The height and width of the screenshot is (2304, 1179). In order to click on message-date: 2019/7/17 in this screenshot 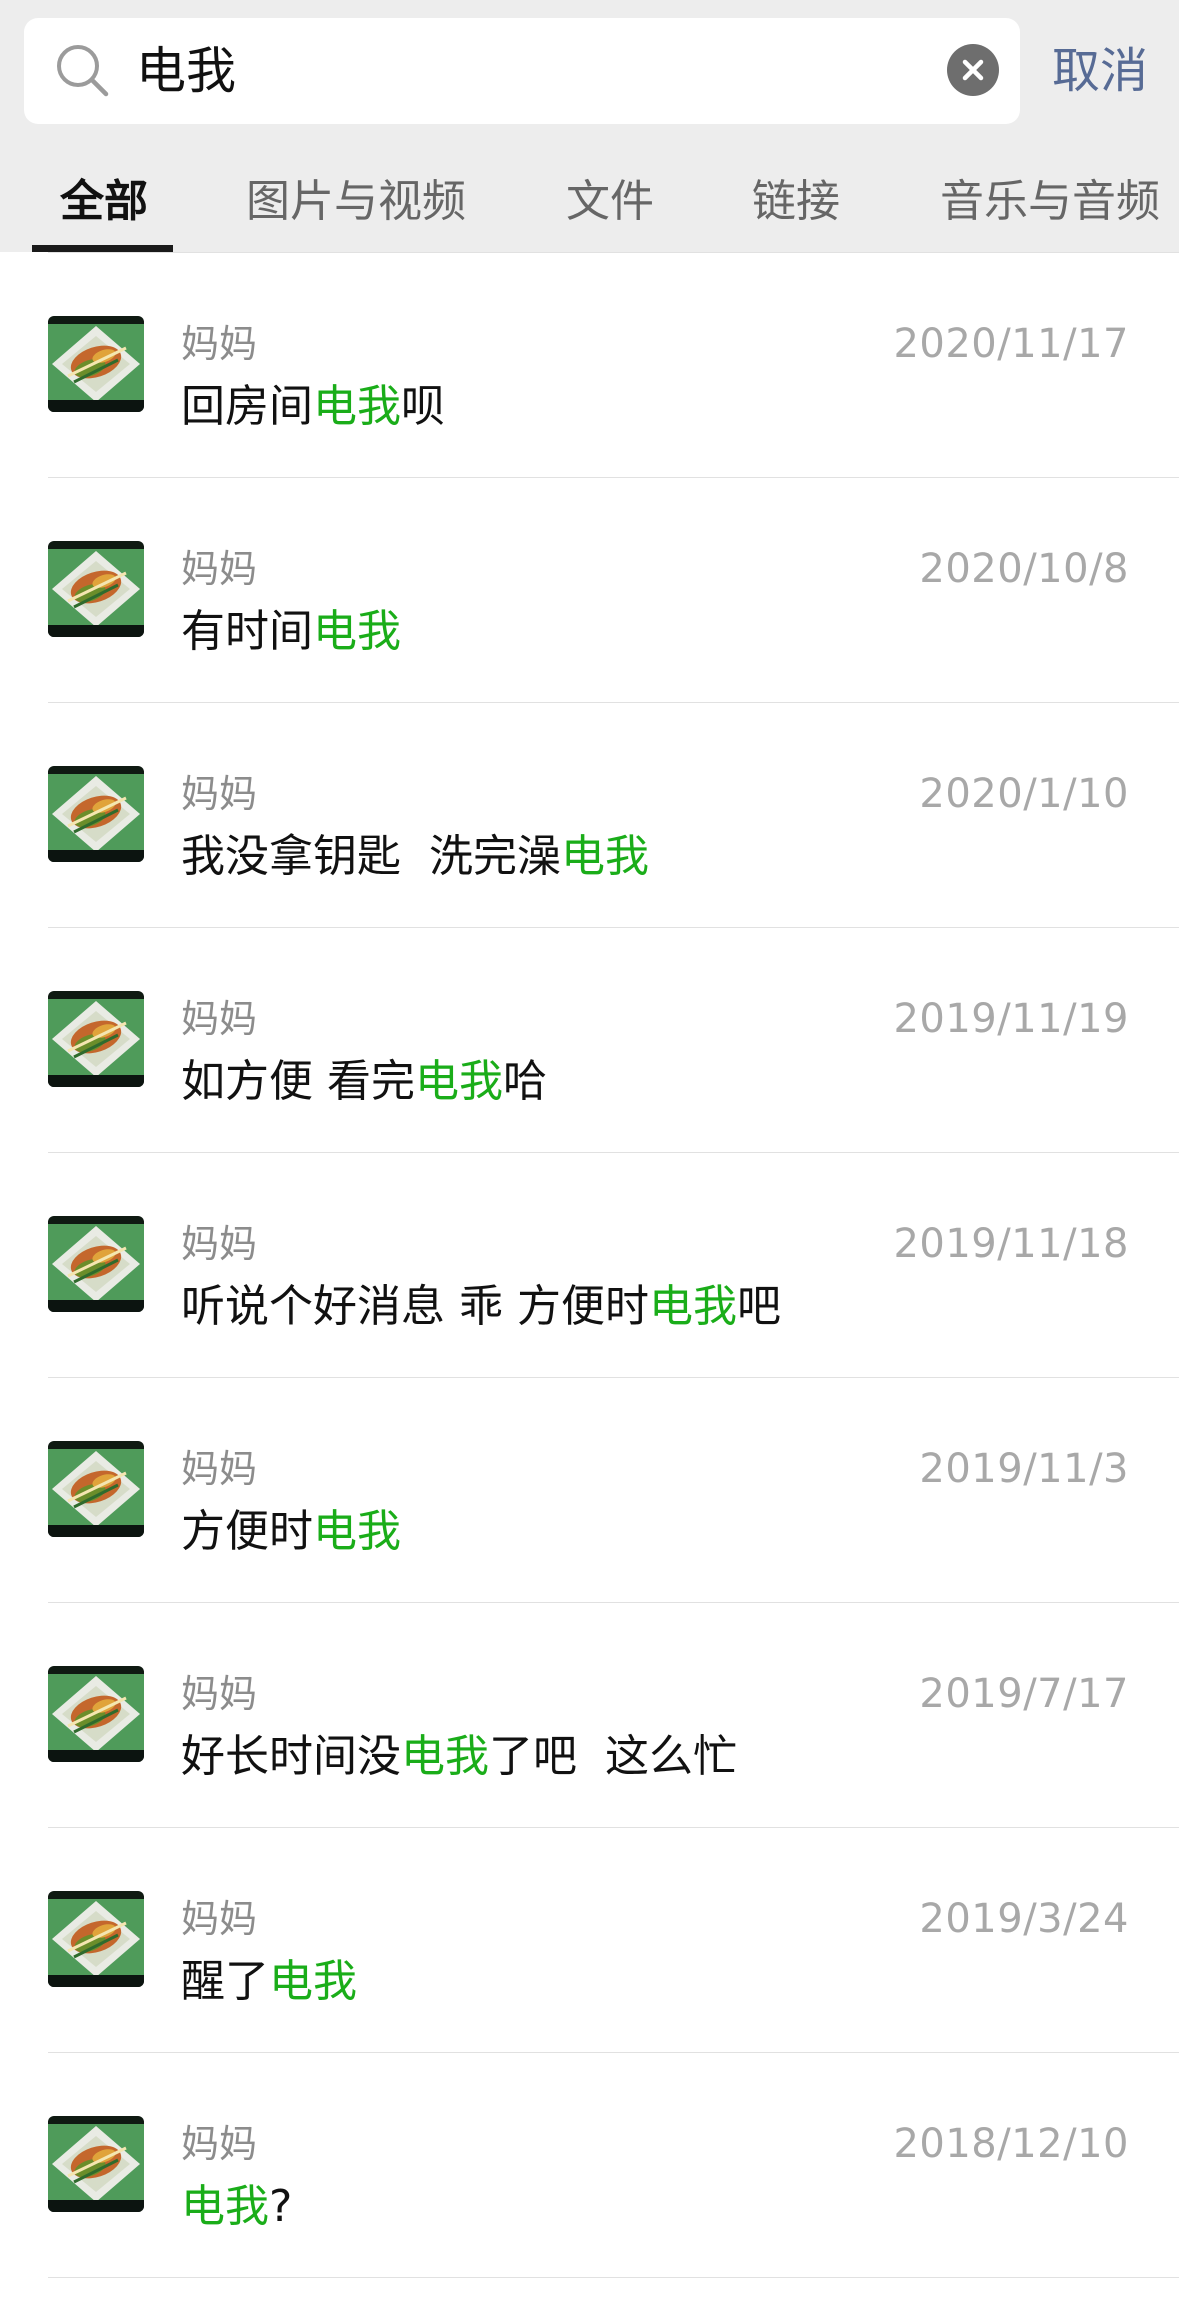, I will do `click(1024, 1694)`.